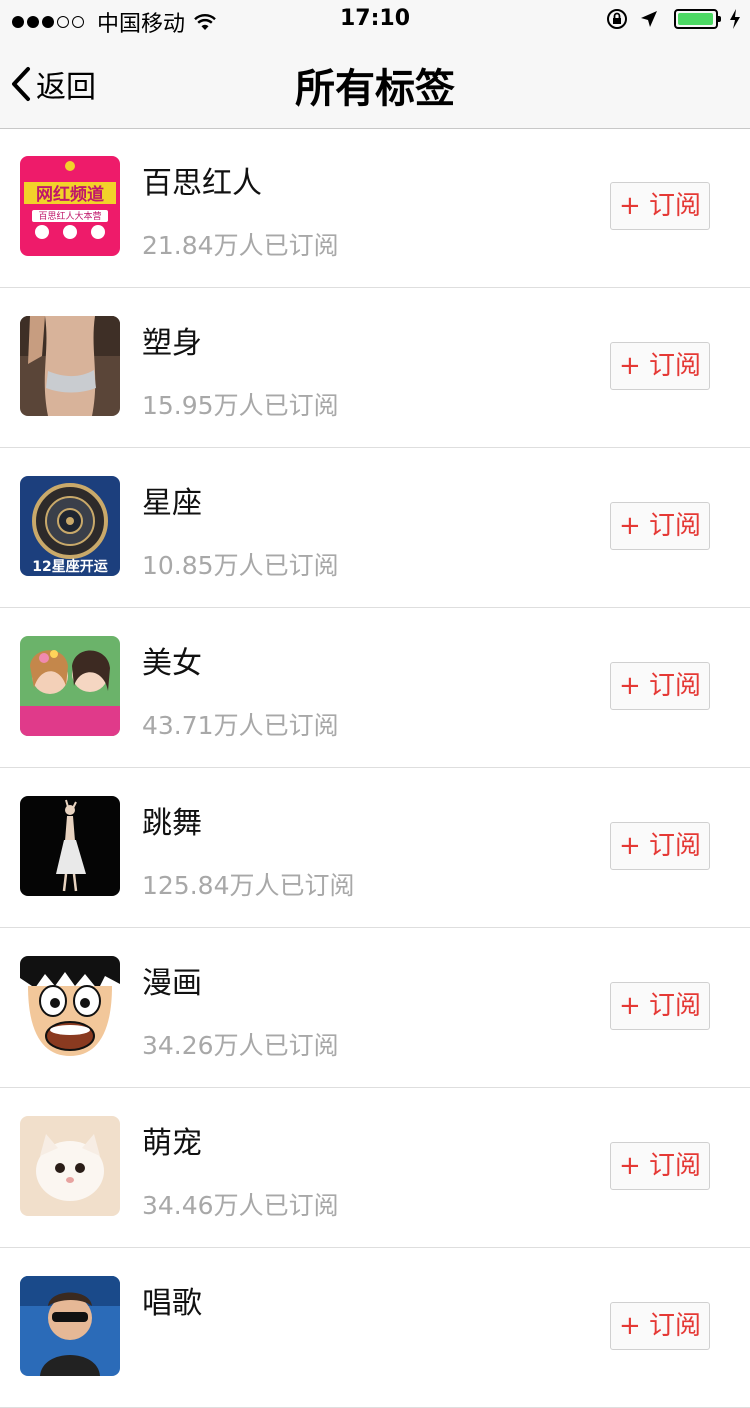  What do you see at coordinates (70, 686) in the screenshot?
I see `beauty-photo` at bounding box center [70, 686].